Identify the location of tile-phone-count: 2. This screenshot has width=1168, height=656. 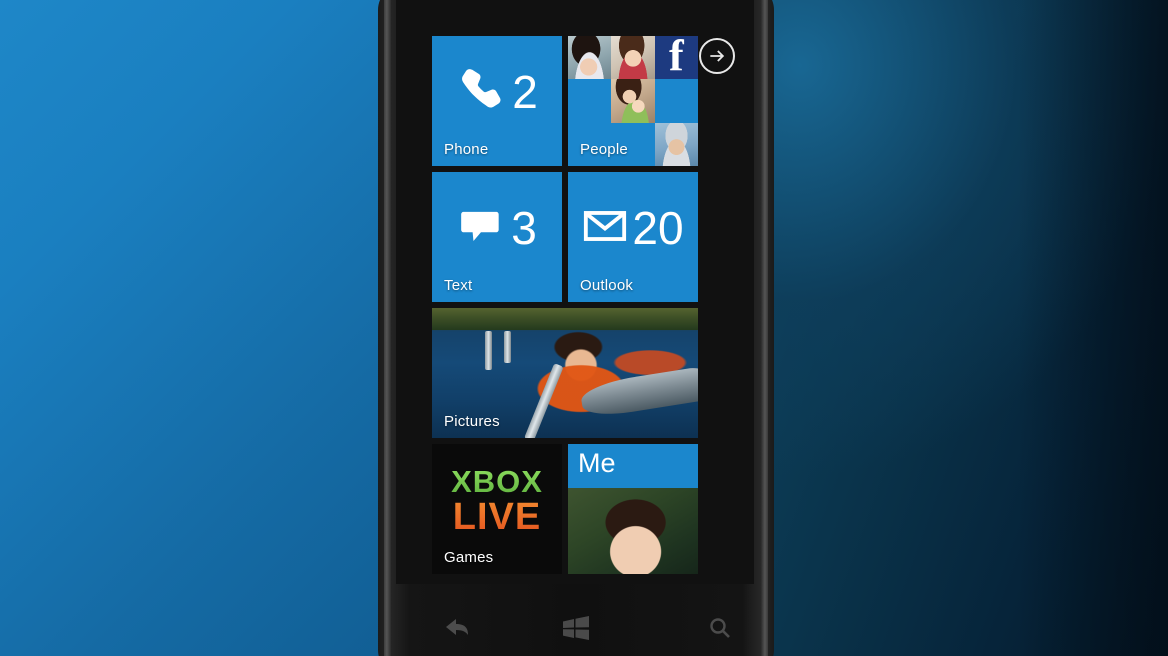
(525, 92).